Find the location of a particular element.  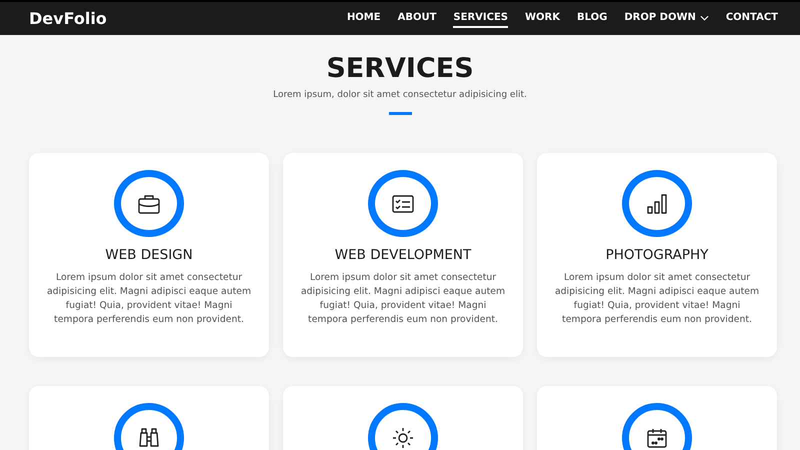

service-title: WEB DESIGN is located at coordinates (149, 255).